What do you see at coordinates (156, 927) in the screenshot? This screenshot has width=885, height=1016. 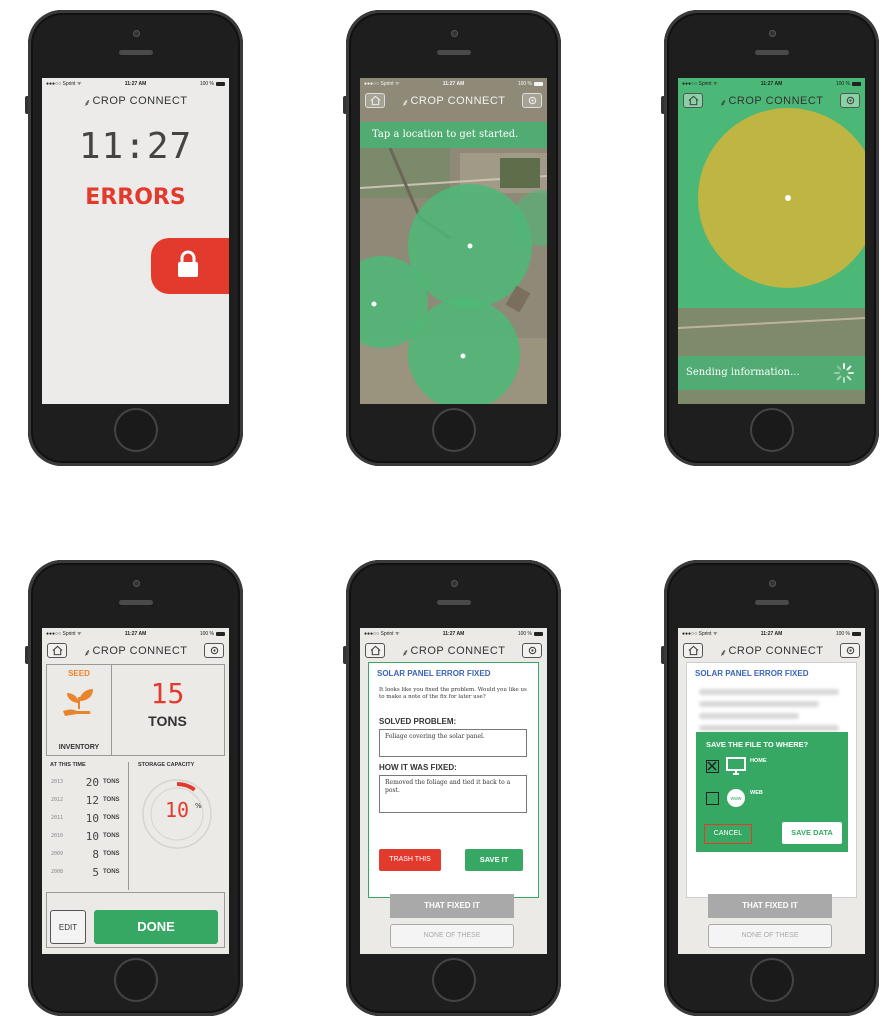 I see `done-button: DONE` at bounding box center [156, 927].